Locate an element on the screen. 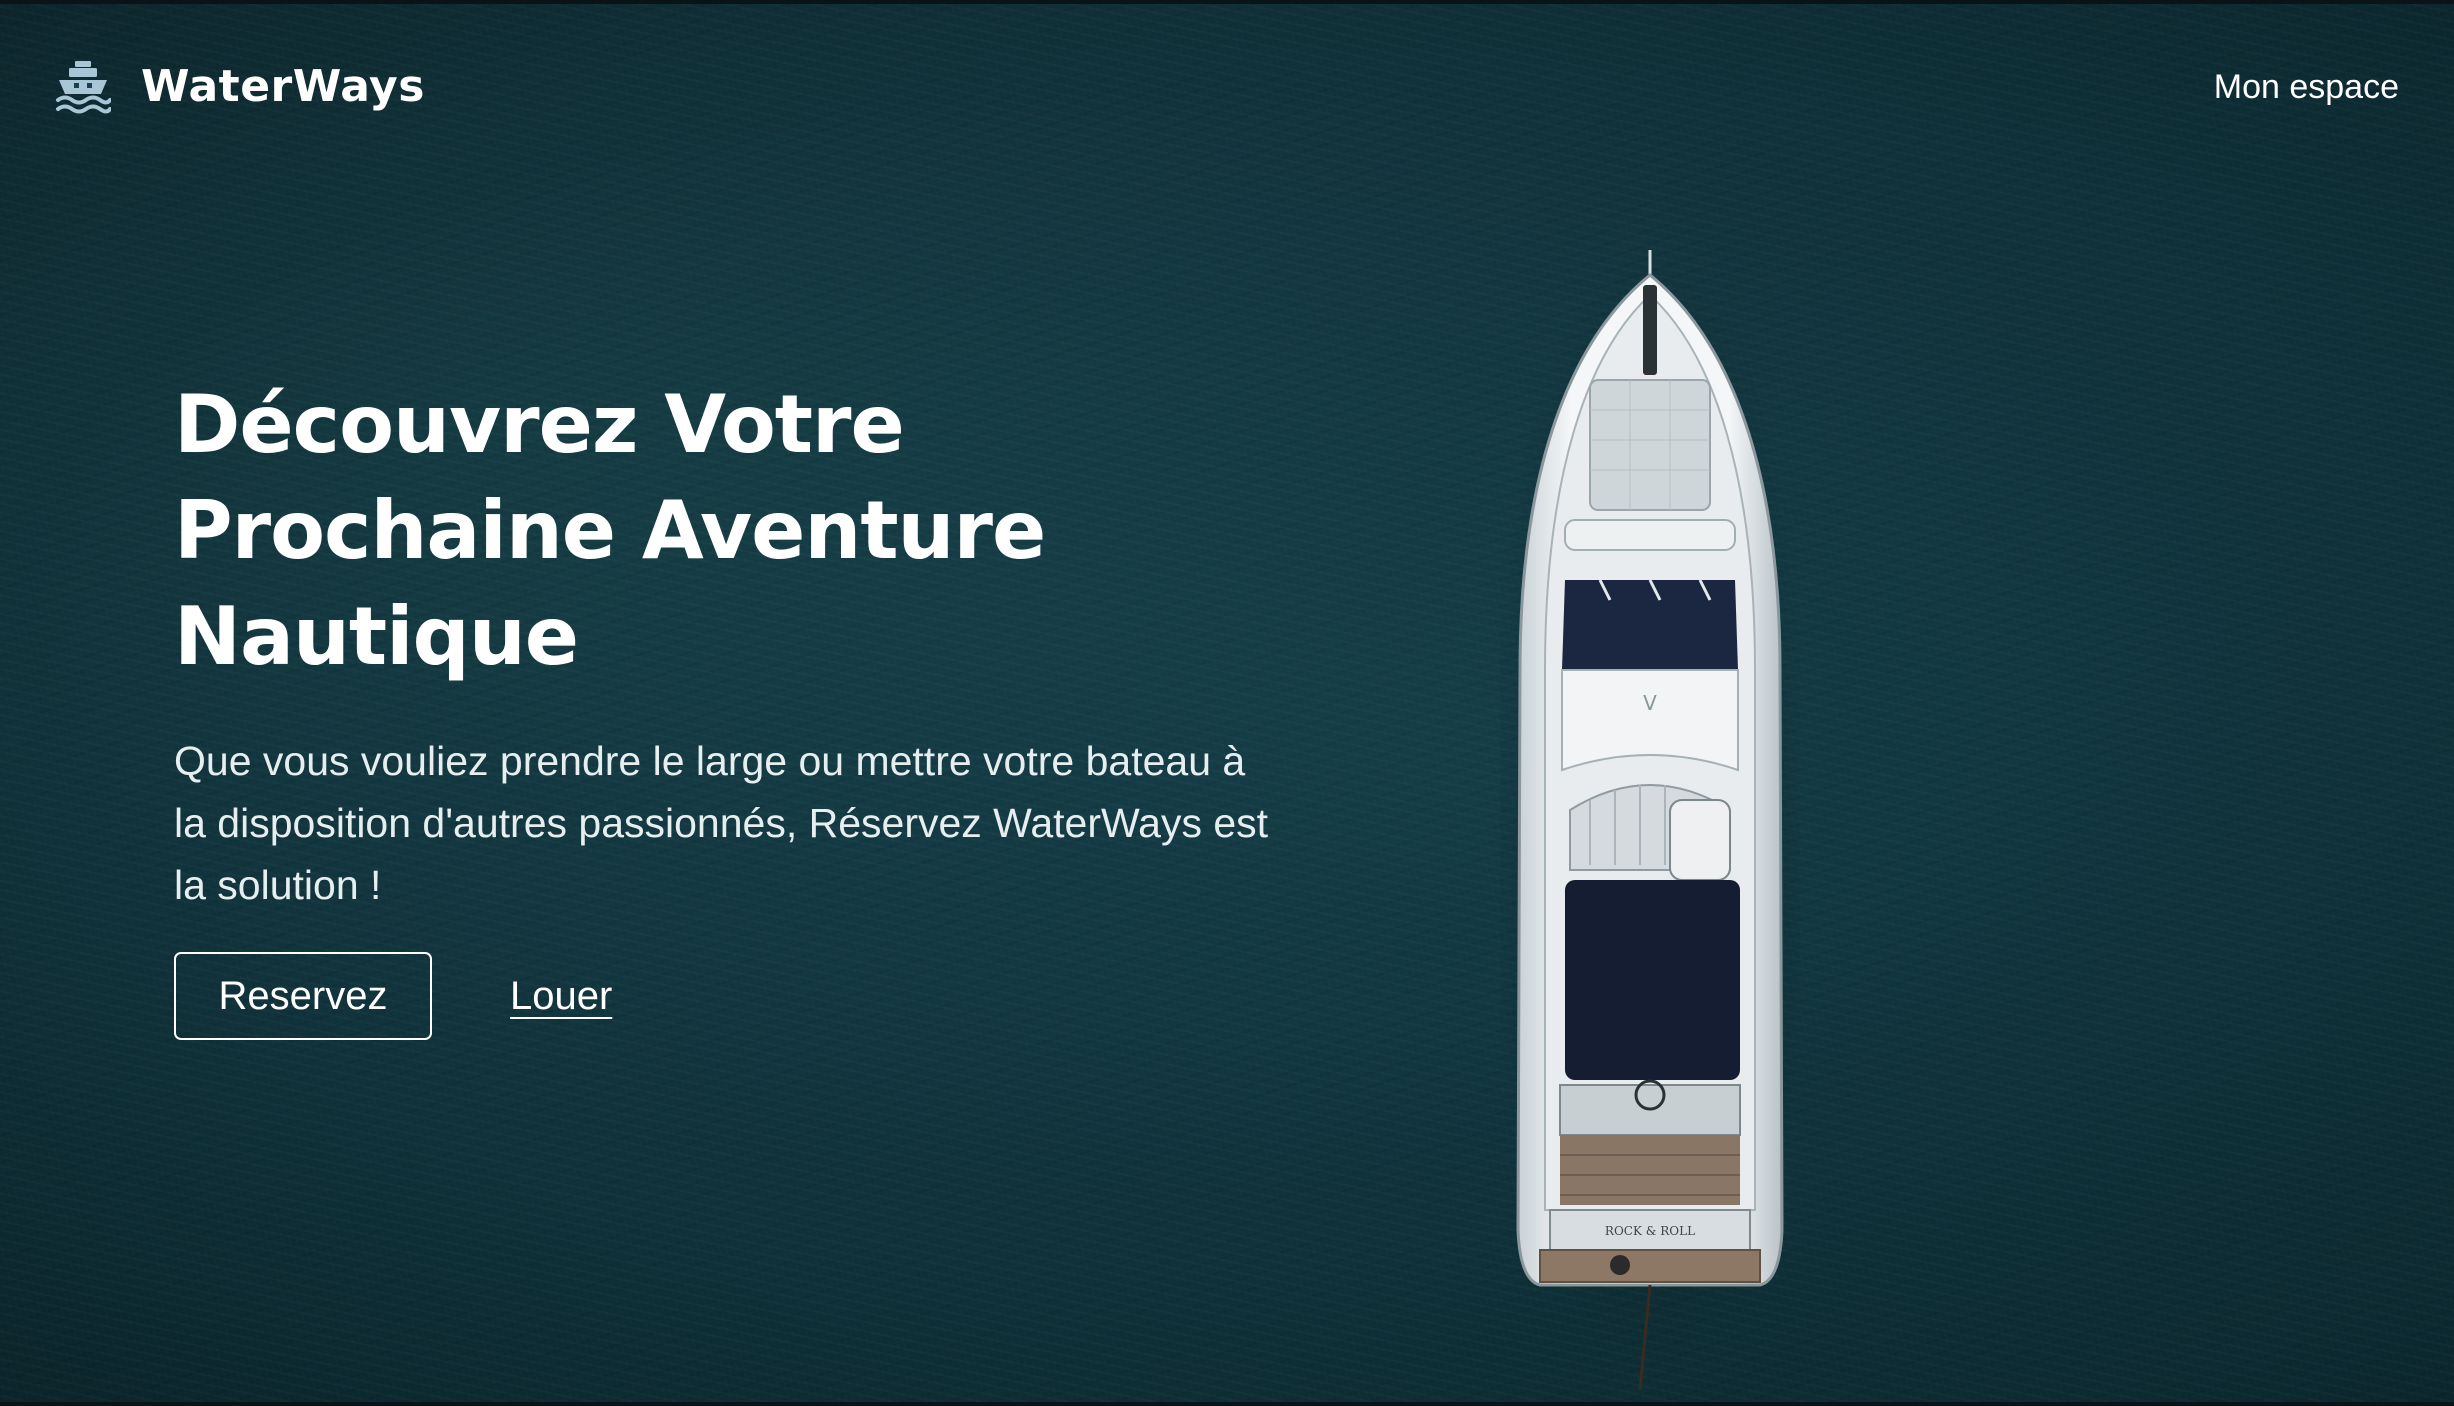 Image resolution: width=2454 pixels, height=1406 pixels. headline-line-1: Découvrez Votre is located at coordinates (539, 424).